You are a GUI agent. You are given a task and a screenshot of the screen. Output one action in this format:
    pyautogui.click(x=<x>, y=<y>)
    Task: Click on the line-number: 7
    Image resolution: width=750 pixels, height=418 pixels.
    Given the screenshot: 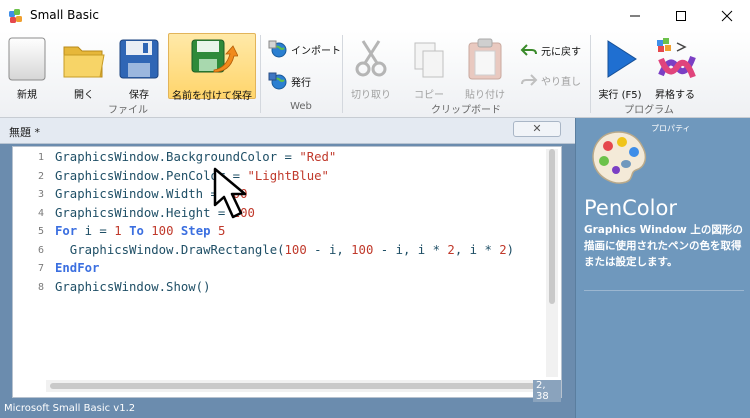 What is the action you would take?
    pyautogui.click(x=40, y=268)
    